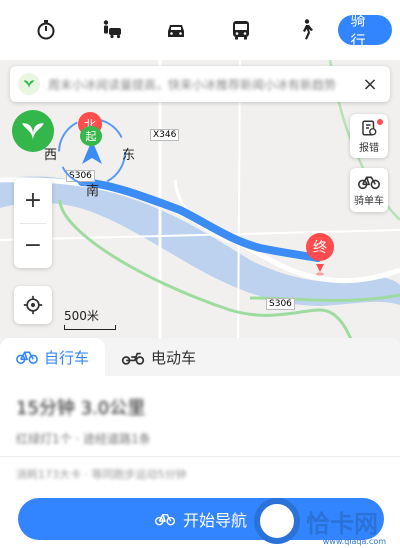 Image resolution: width=400 pixels, height=548 pixels. I want to click on zoom-out-button: −, so click(33, 246).